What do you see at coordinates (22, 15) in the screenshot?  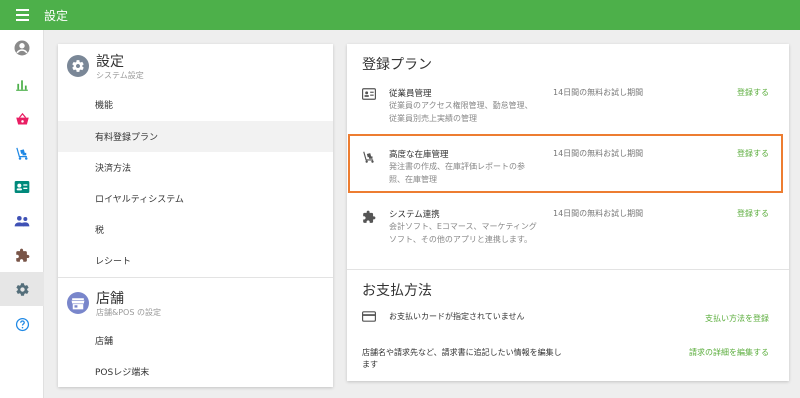 I see `menu-icon` at bounding box center [22, 15].